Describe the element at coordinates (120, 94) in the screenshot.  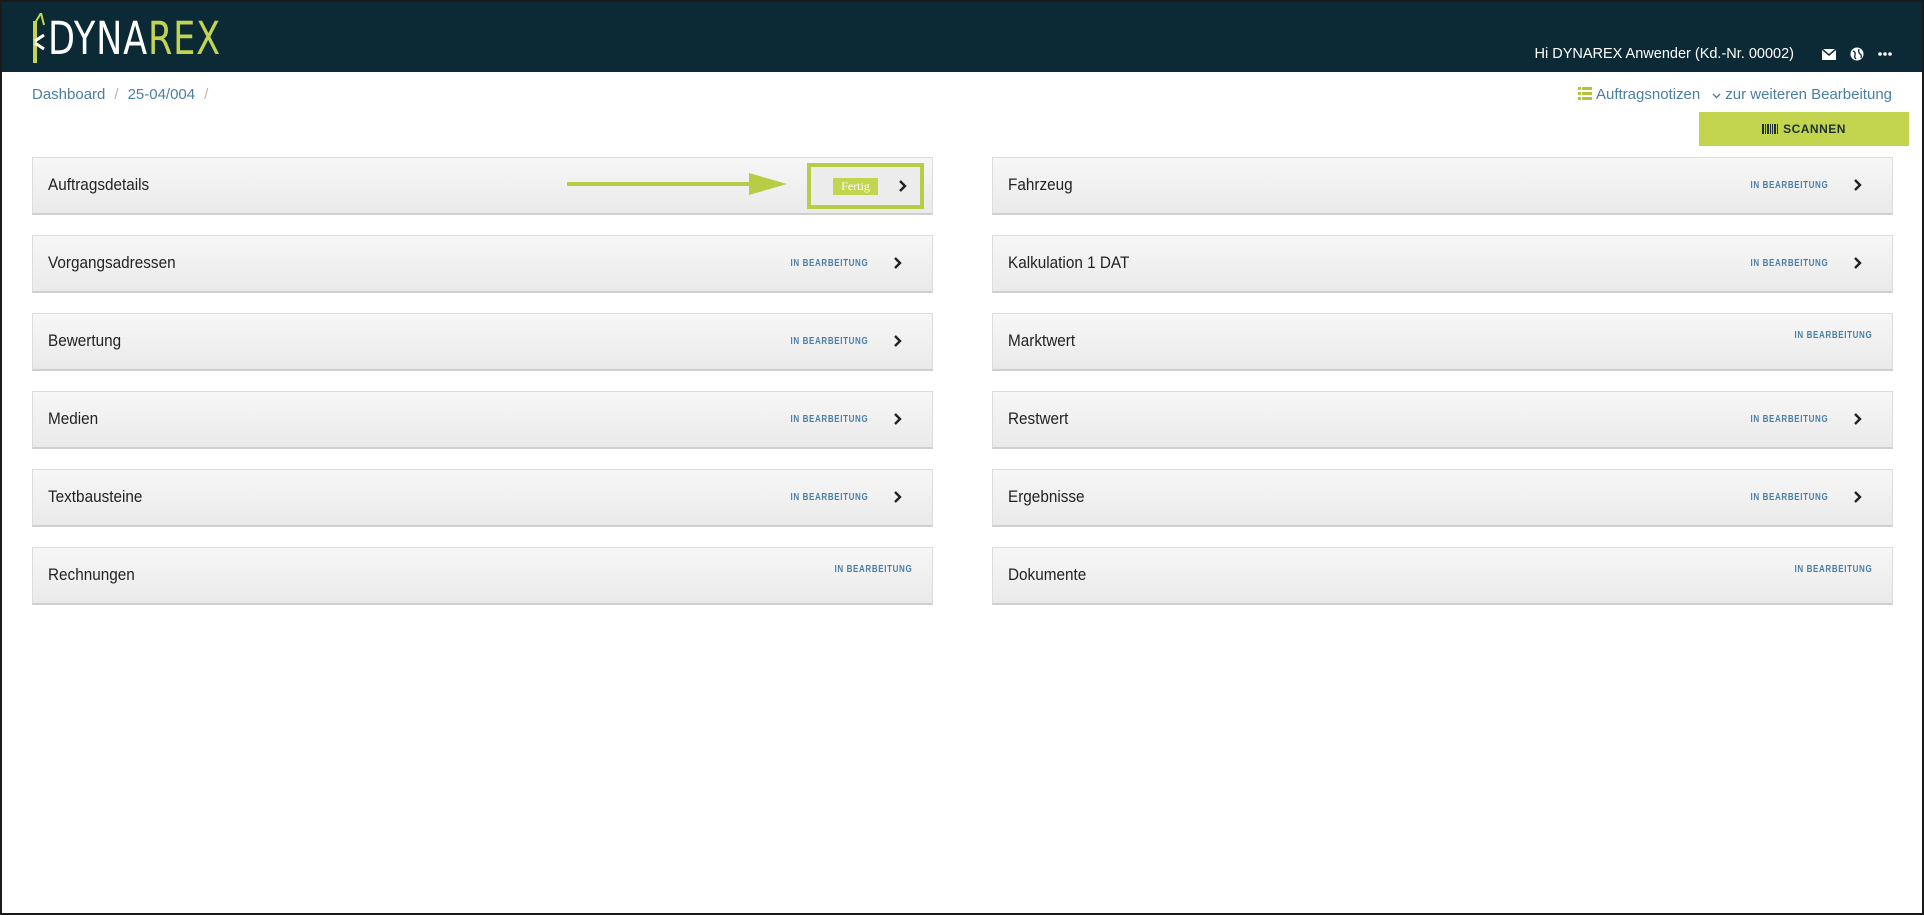
I see `breadcrumb: Dashboard / 25-04/004 /` at that location.